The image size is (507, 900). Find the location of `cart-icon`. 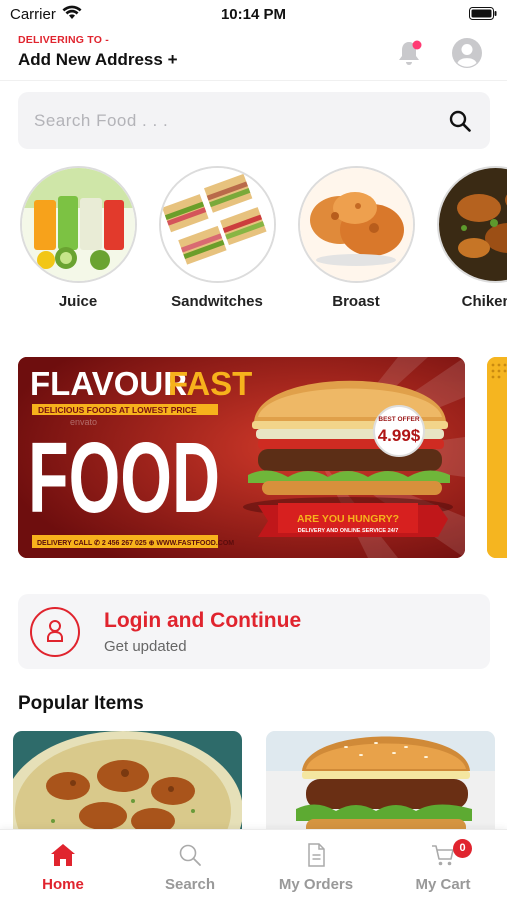

cart-icon is located at coordinates (443, 855).